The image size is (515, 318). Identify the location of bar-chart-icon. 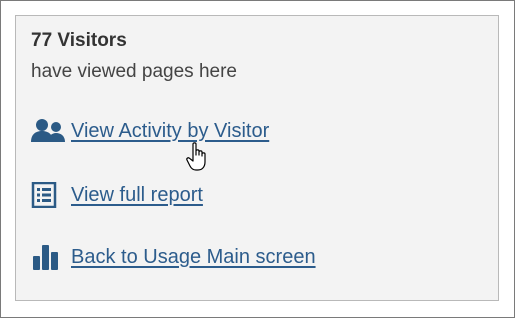
(51, 257).